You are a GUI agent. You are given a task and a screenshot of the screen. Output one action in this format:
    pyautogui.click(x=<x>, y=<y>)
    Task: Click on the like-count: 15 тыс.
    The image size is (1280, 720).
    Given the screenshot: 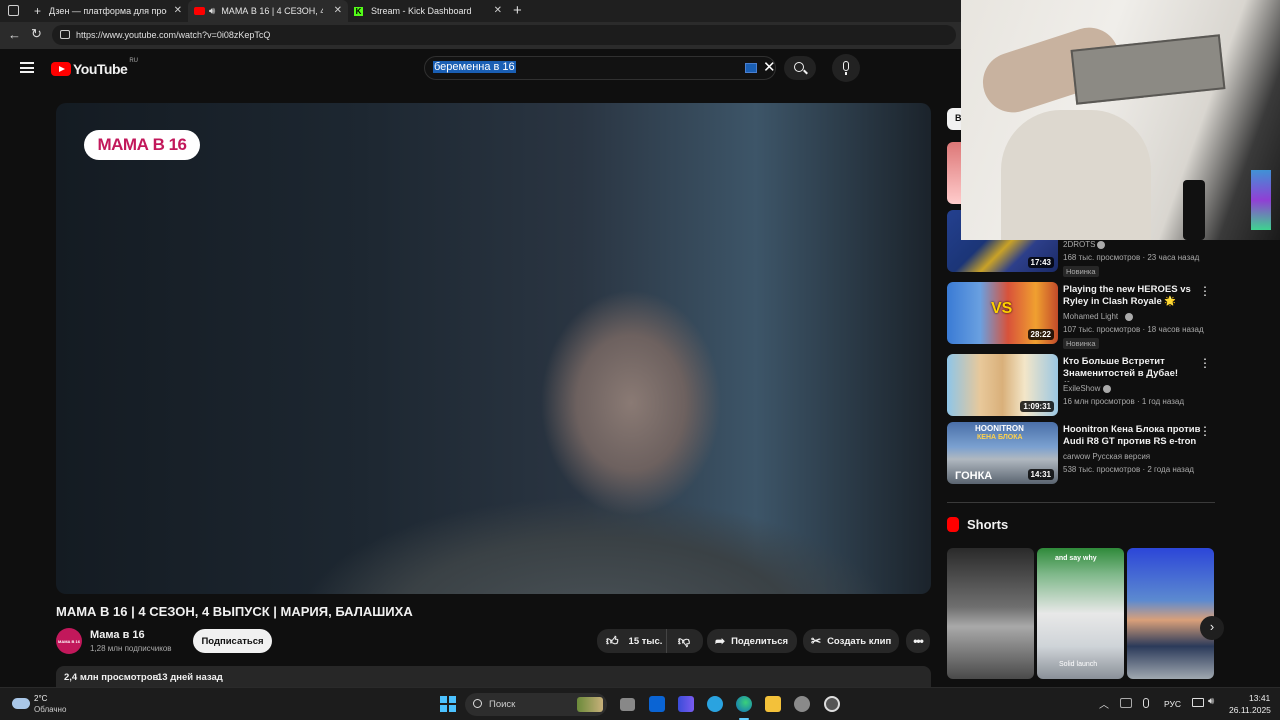 What is the action you would take?
    pyautogui.click(x=645, y=641)
    